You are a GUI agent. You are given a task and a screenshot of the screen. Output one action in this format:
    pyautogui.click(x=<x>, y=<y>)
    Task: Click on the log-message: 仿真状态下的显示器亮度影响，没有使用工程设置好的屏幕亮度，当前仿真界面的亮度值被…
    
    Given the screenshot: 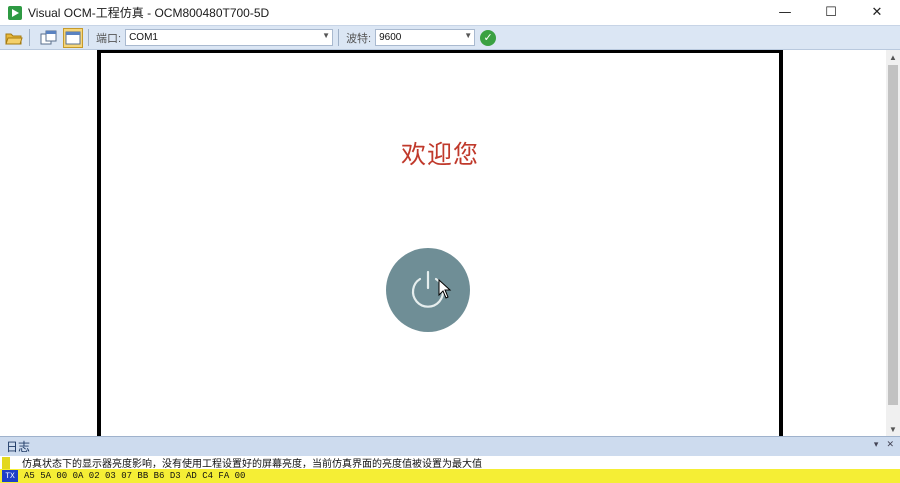 What is the action you would take?
    pyautogui.click(x=252, y=464)
    